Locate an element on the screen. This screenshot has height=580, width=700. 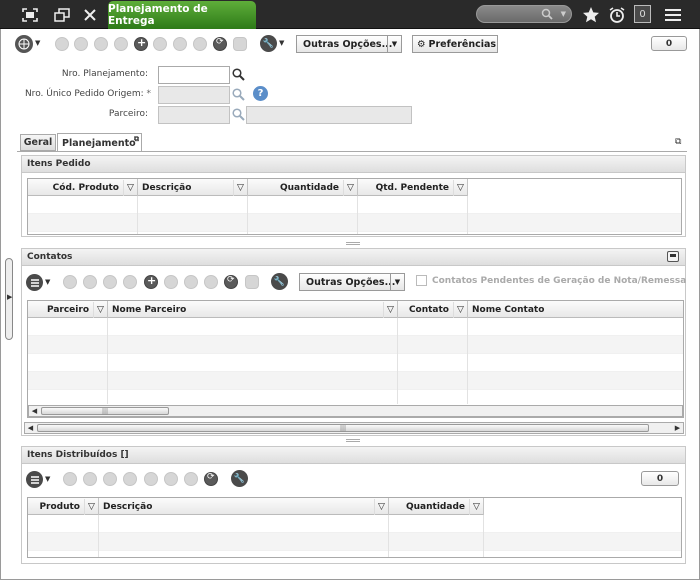
more-options-dropdown: Outras Opções... ▼ is located at coordinates (349, 44).